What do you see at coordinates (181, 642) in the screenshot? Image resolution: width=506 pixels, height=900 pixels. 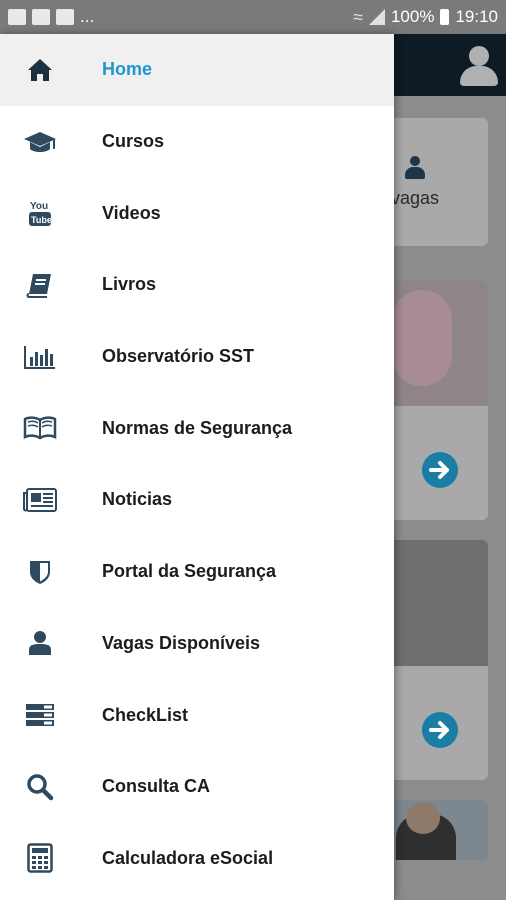 I see `menu-item-label: Vagas Disponíveis` at bounding box center [181, 642].